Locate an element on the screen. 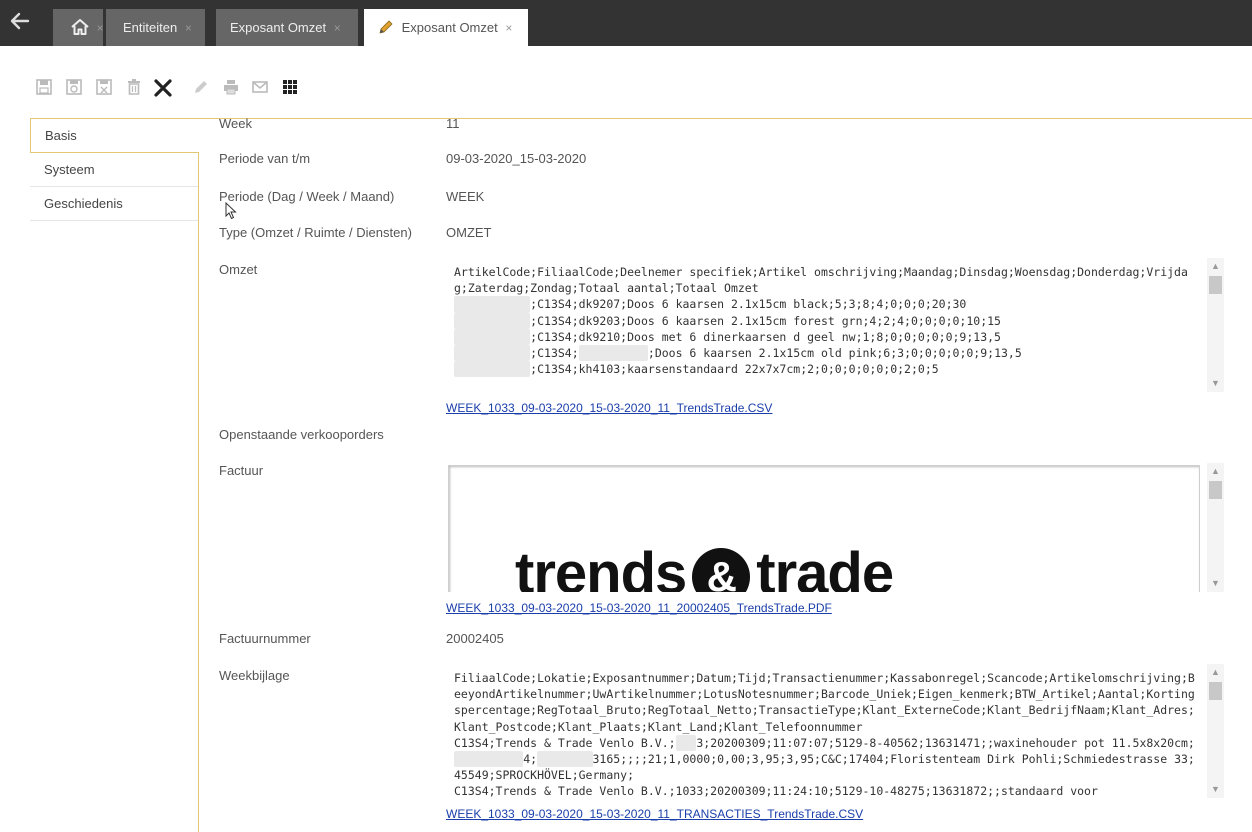  save-and-close-icon is located at coordinates (105, 89).